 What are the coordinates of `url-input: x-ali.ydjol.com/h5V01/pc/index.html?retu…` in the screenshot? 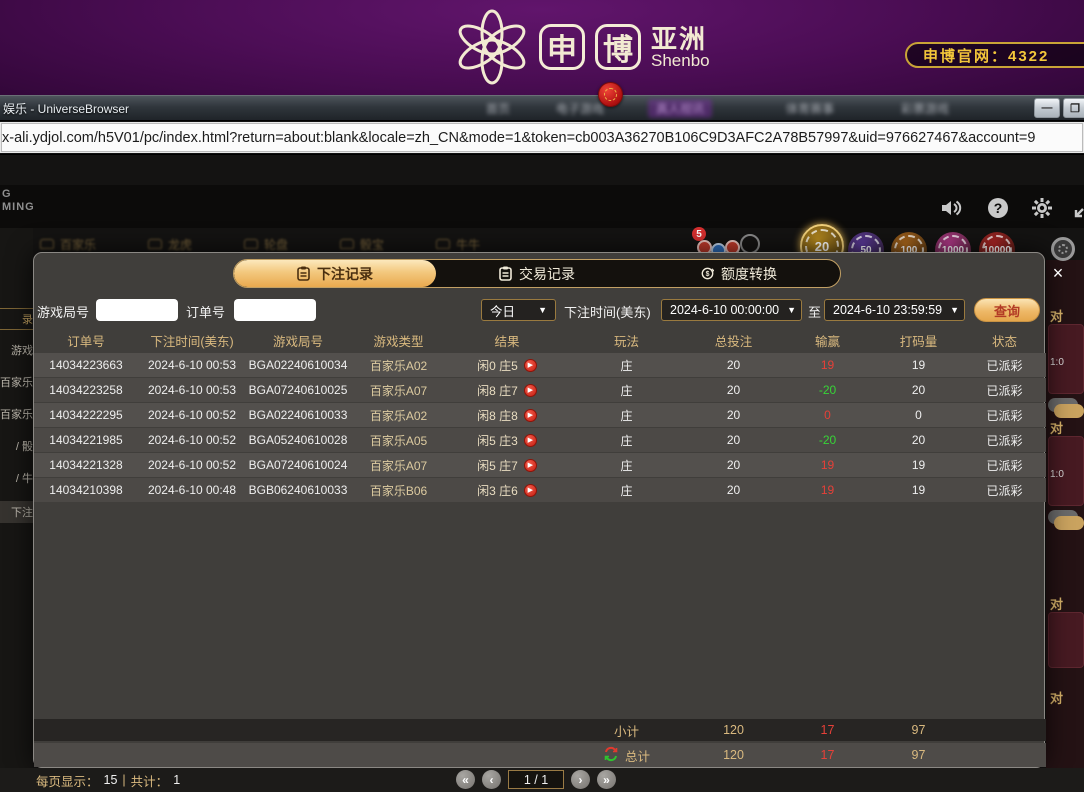 It's located at (542, 137).